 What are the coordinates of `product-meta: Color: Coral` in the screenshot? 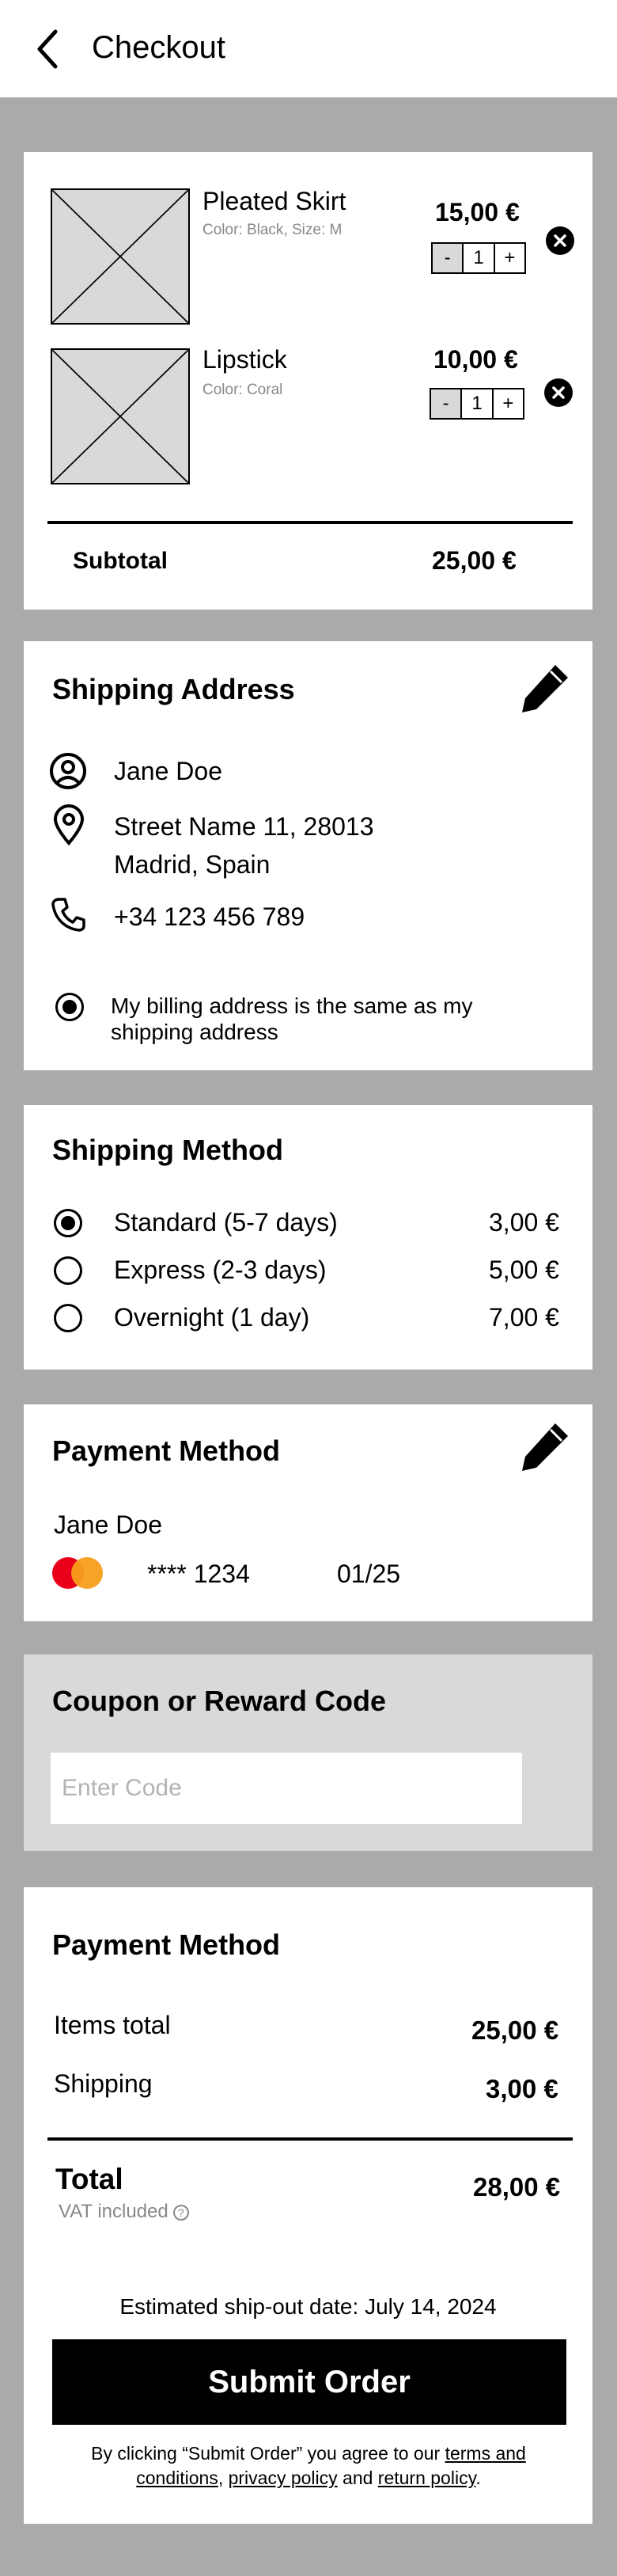 It's located at (243, 390).